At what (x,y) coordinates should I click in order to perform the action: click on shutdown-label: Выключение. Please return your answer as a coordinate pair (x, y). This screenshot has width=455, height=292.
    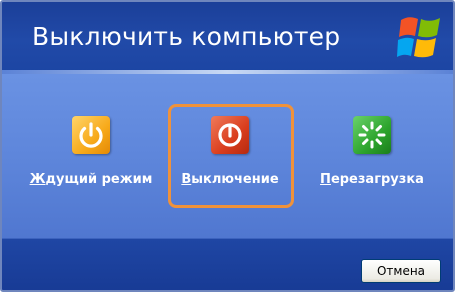
    Looking at the image, I should click on (230, 179).